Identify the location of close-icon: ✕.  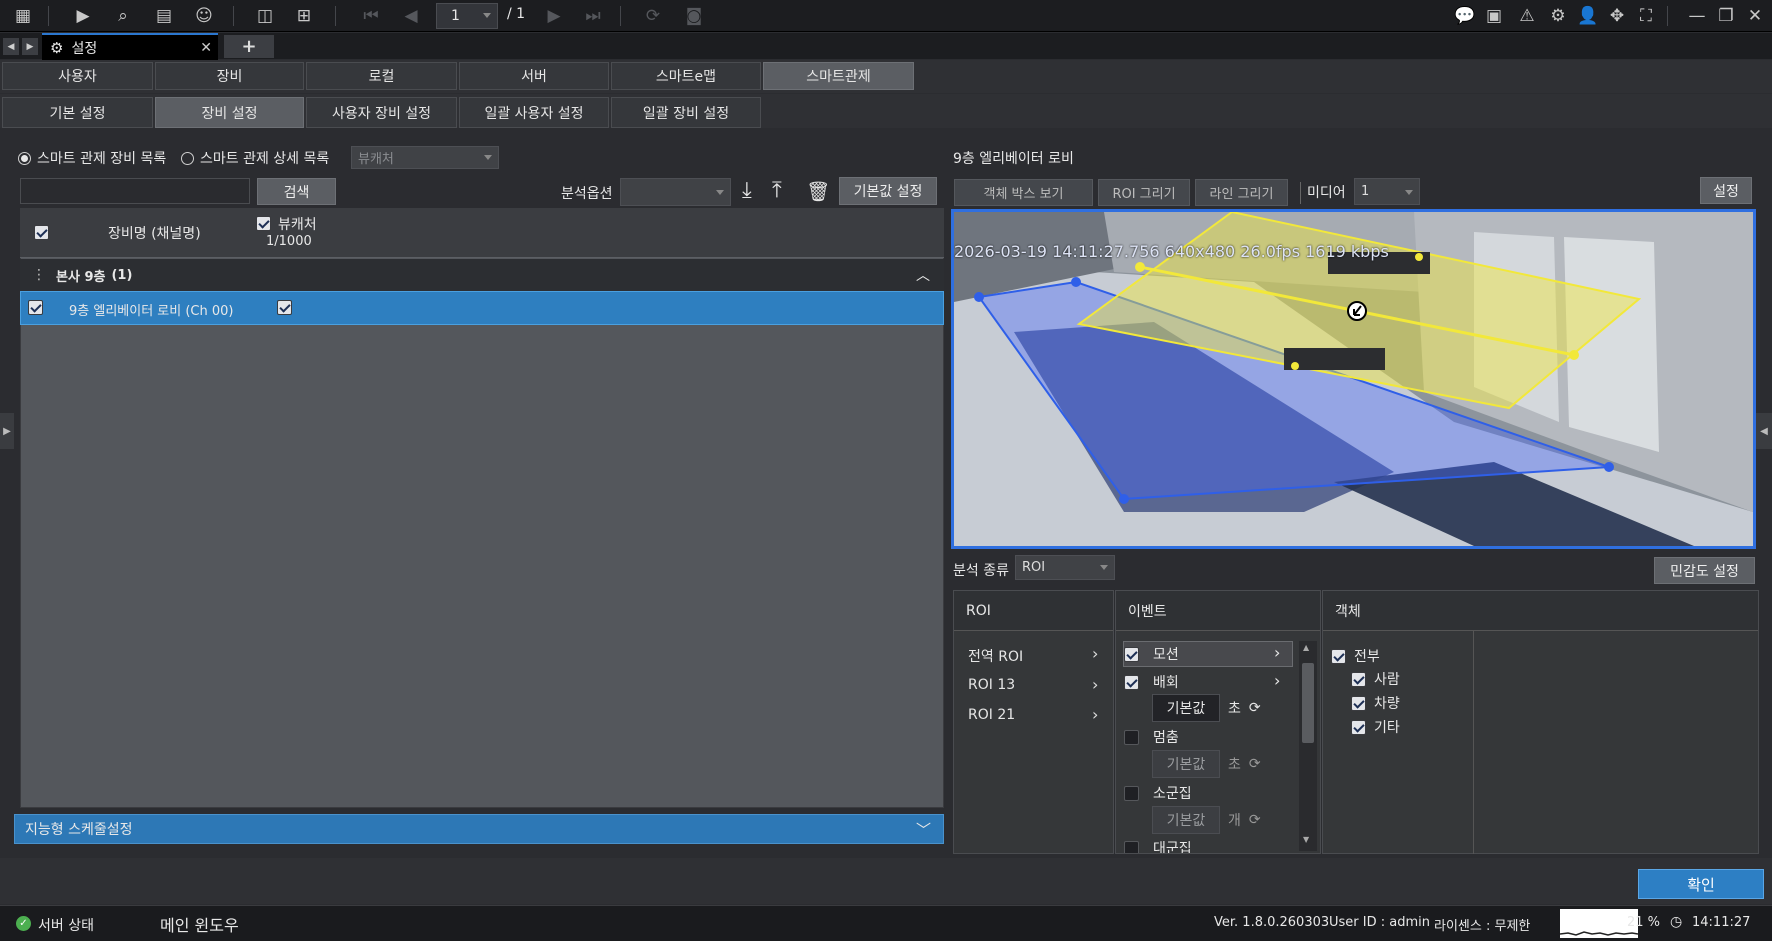
(1755, 16).